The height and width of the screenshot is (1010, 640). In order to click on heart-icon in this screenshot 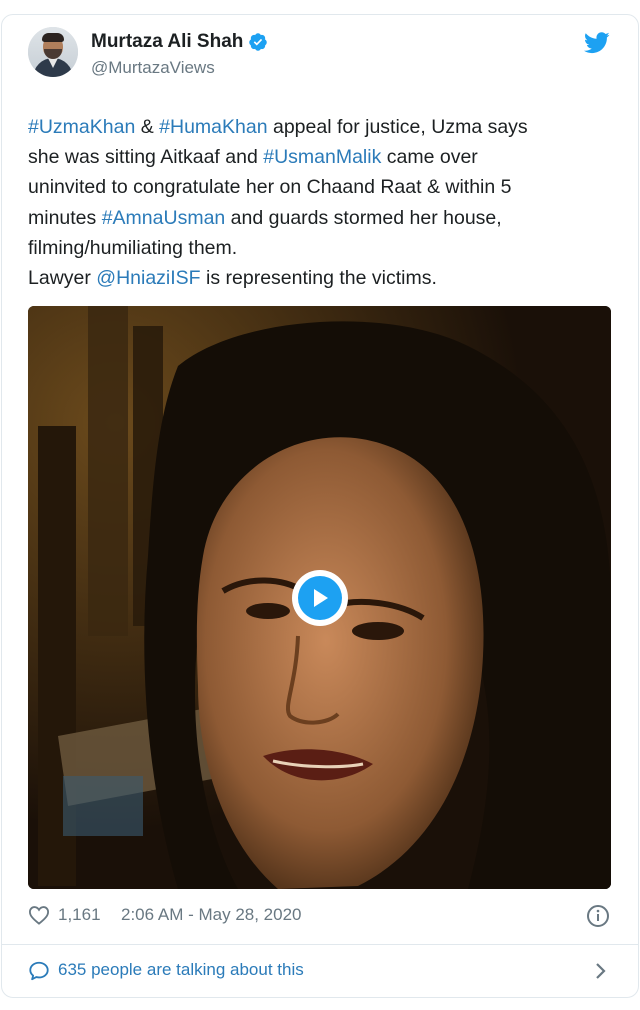, I will do `click(39, 915)`.